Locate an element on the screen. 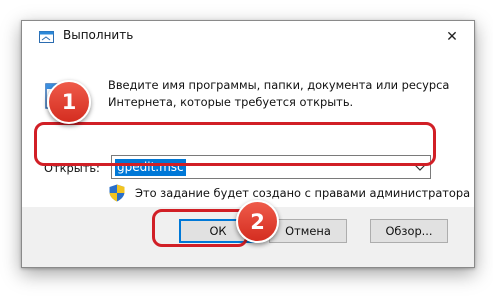 The height and width of the screenshot is (299, 493). step-1-badge: 1 is located at coordinates (69, 102).